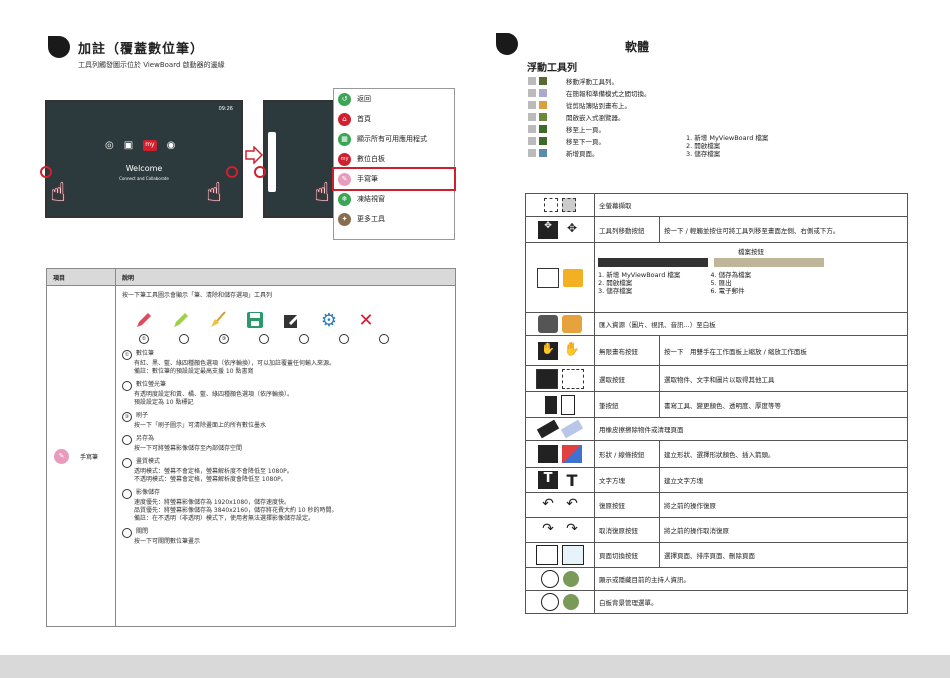 The image size is (950, 678). I want to click on menu-item-whiteboard: my 數位白板, so click(394, 159).